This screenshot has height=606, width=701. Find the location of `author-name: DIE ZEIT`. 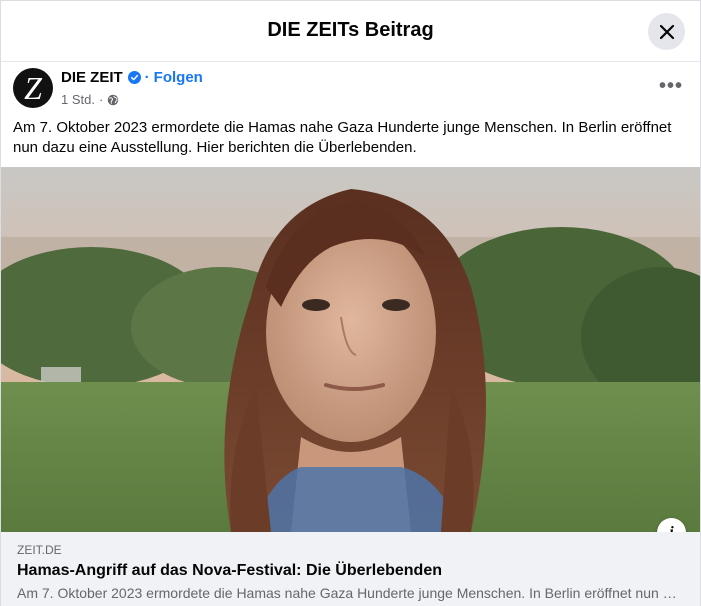

author-name: DIE ZEIT is located at coordinates (92, 77).